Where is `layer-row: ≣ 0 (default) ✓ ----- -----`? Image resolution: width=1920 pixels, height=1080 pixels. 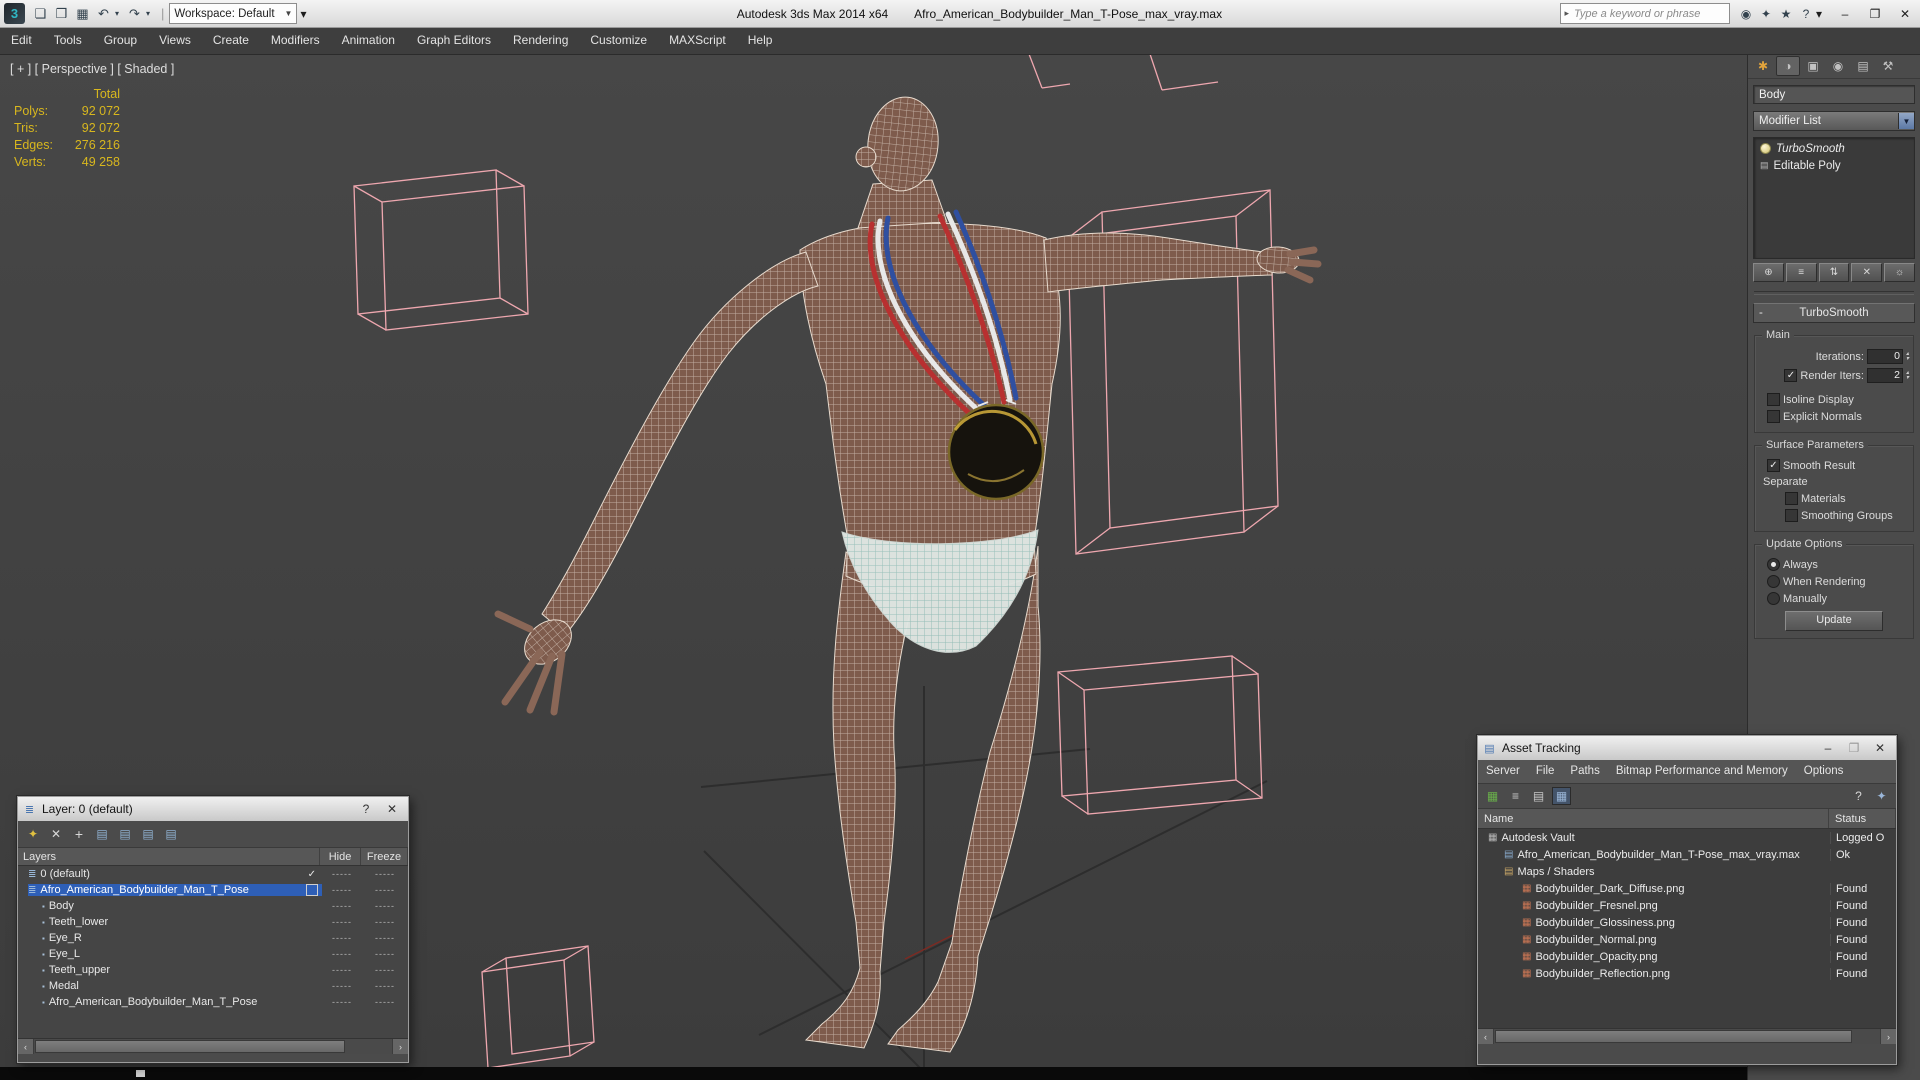
layer-row: ≣ 0 (default) ✓ ----- ----- is located at coordinates (213, 874).